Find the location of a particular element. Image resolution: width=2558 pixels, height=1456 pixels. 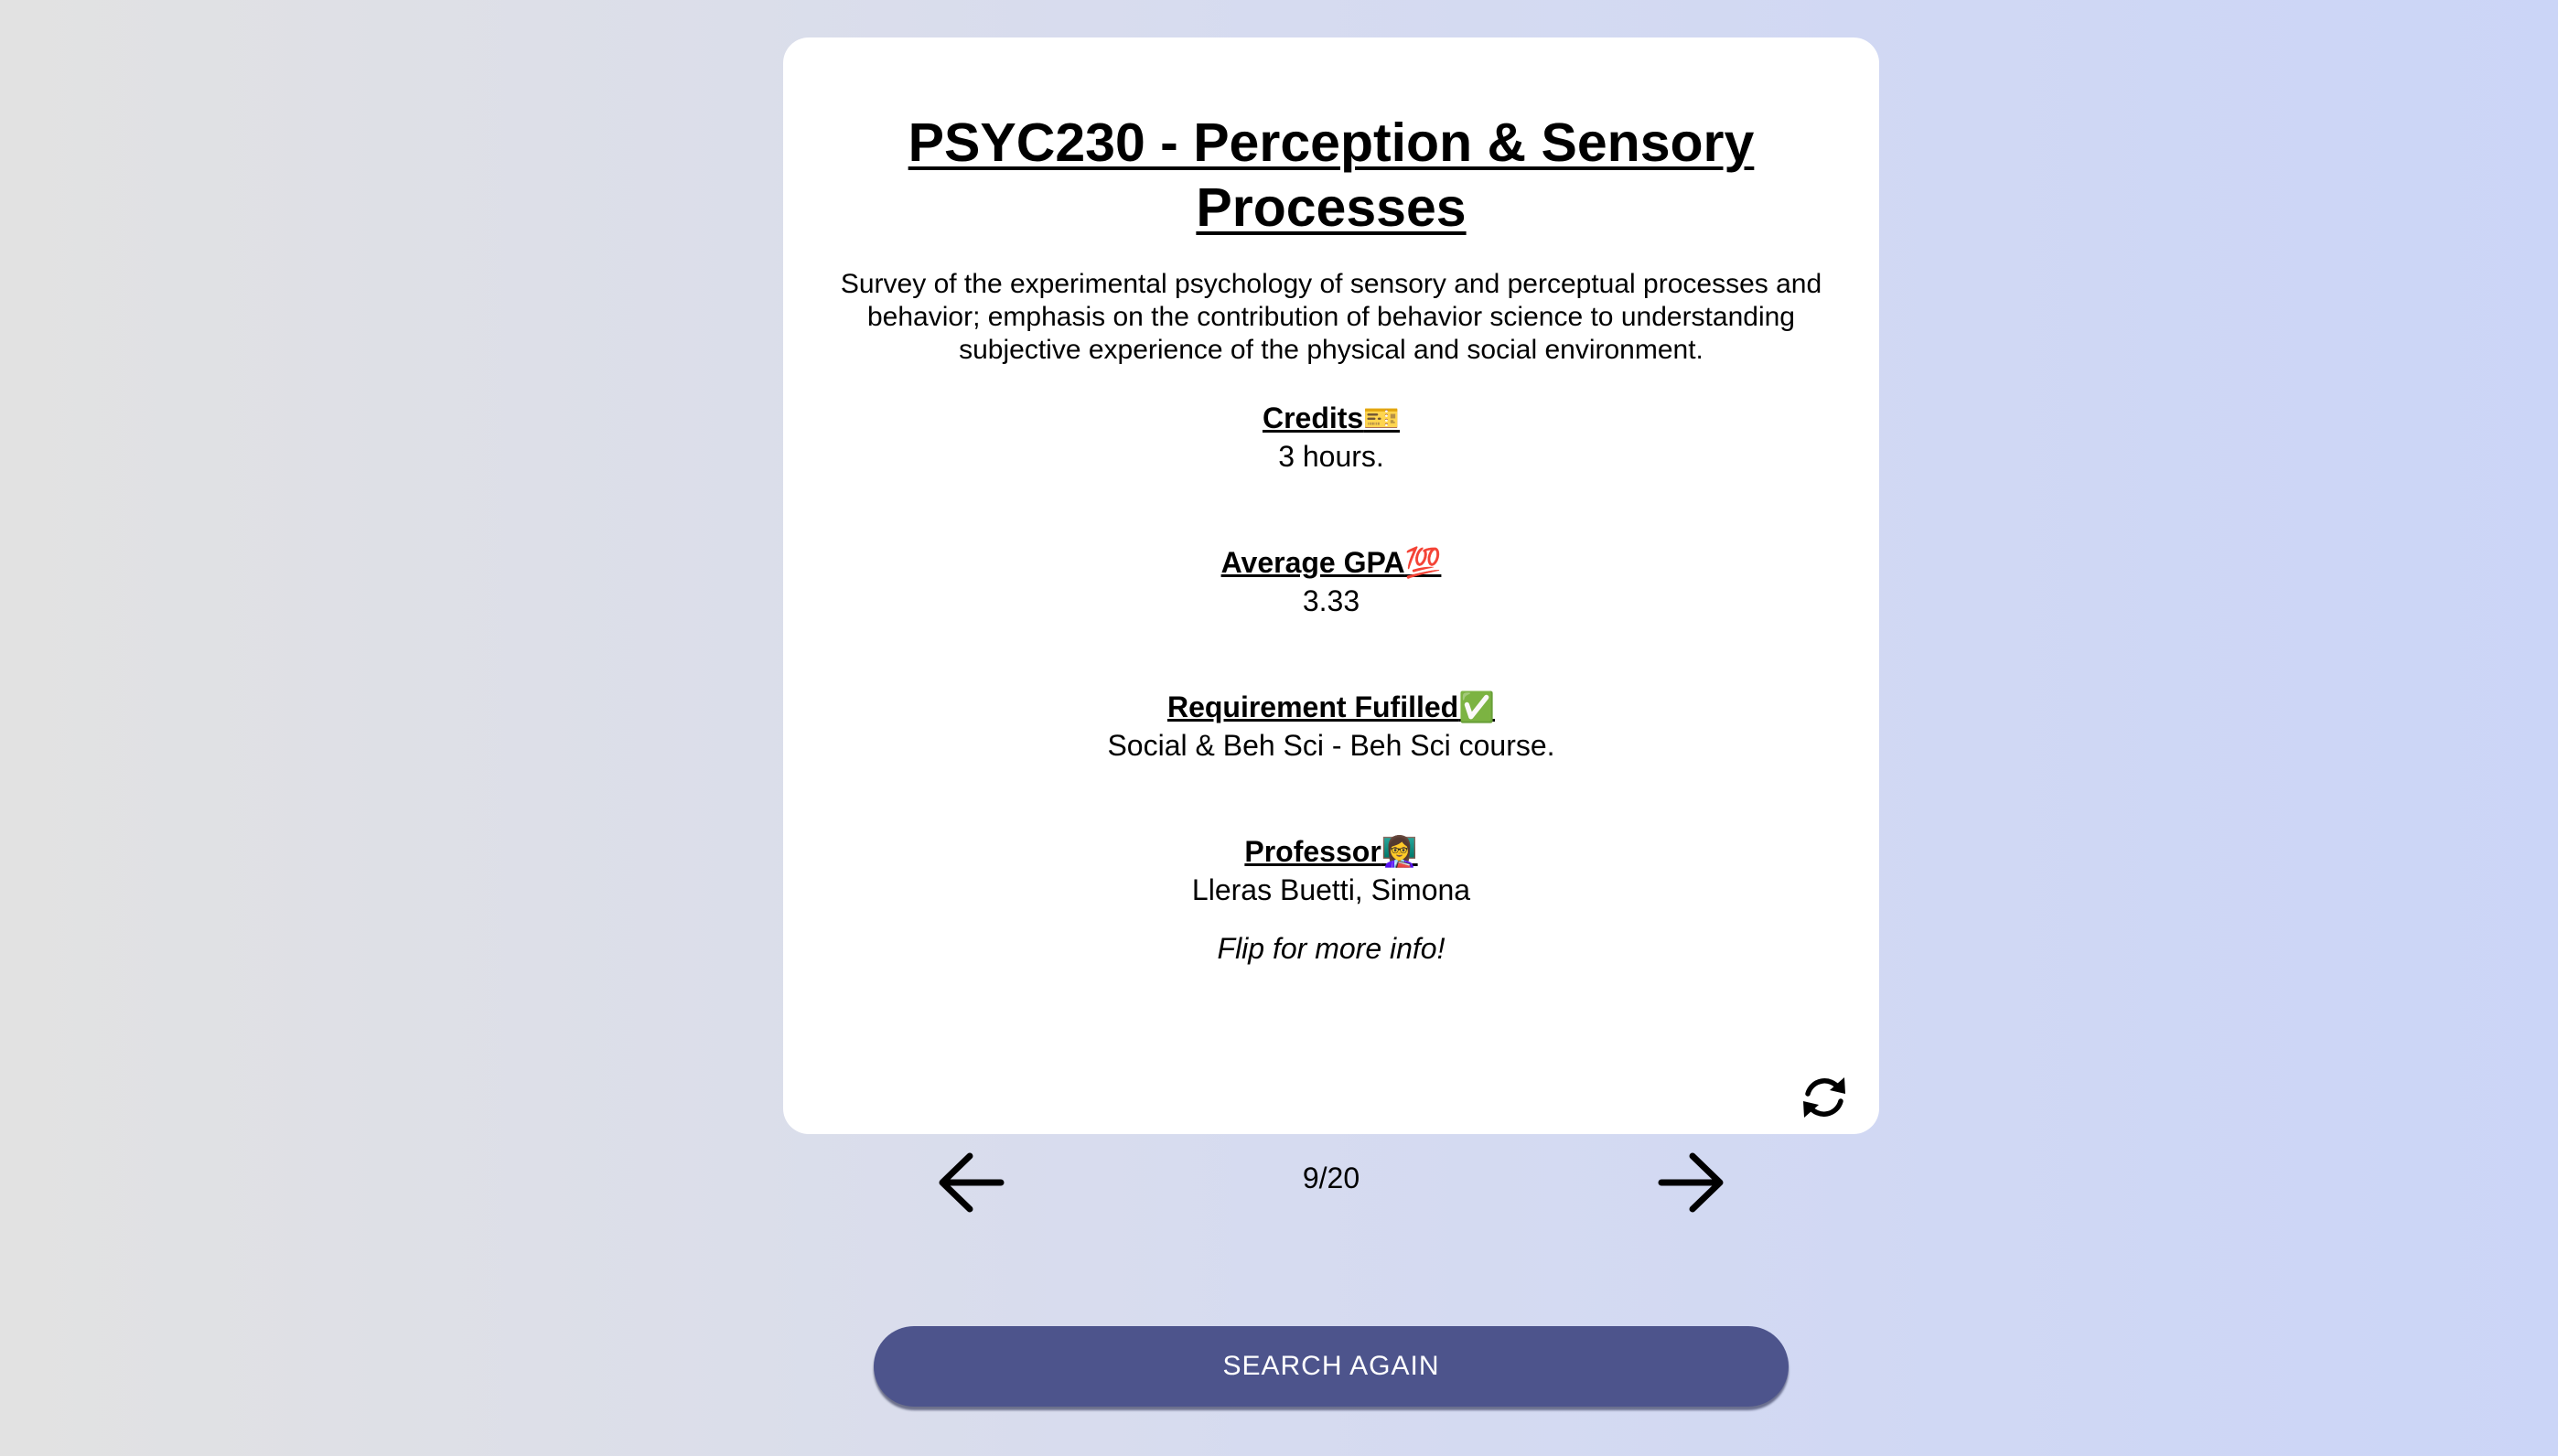

gpa-section: Average GPA💯 3.33 is located at coordinates (1331, 582).